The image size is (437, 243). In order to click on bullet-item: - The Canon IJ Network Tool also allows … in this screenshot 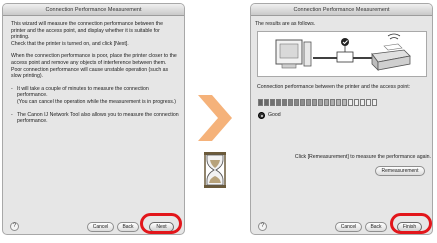, I will do `click(95, 118)`.